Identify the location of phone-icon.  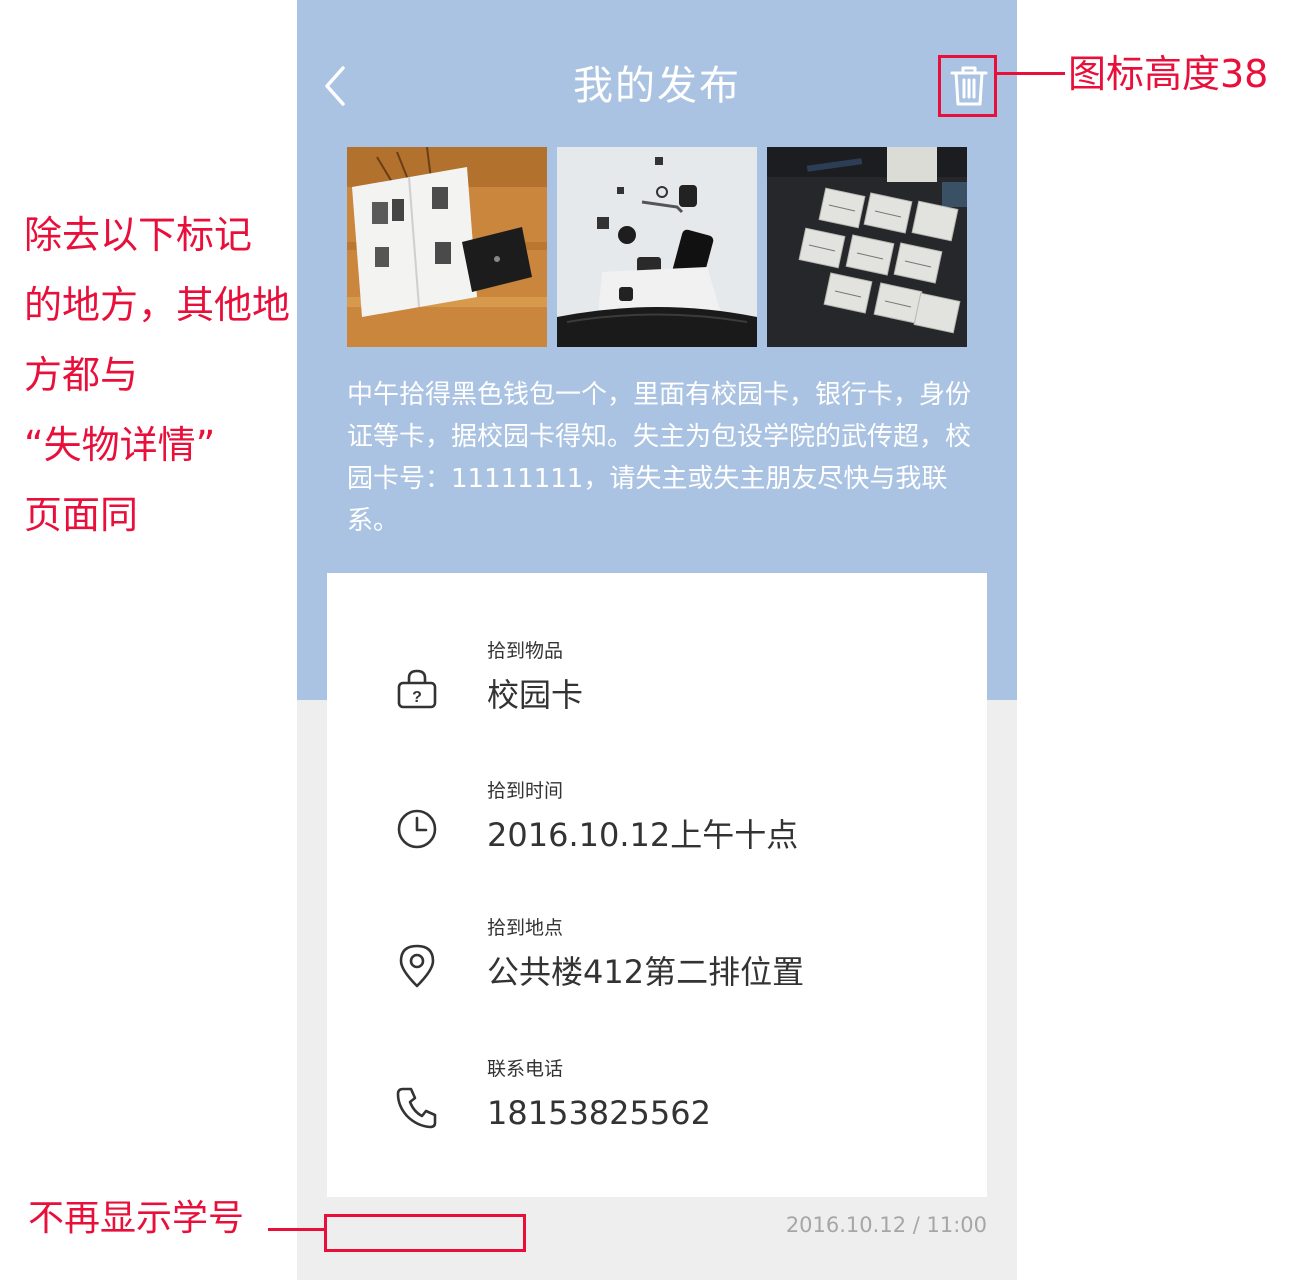
(417, 1107).